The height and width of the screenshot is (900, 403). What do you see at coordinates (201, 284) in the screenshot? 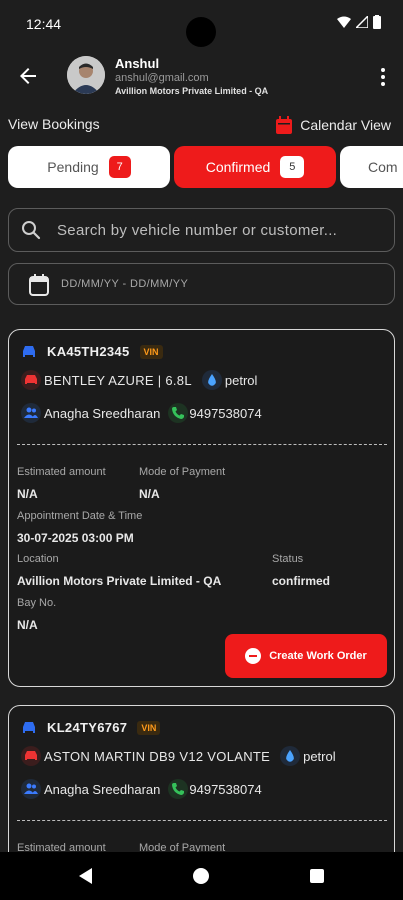
I see `date-range-filter: DD/MM/YY - DD/MM/YY` at bounding box center [201, 284].